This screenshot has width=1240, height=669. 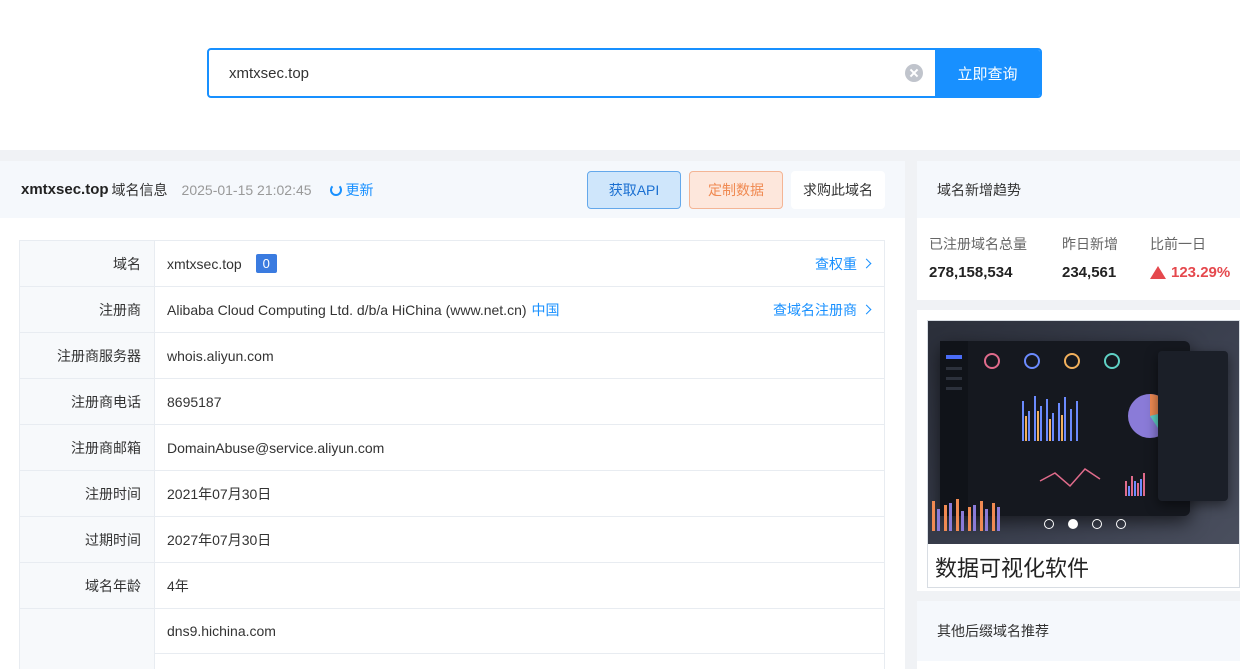 I want to click on check-weight-link: 查权重, so click(x=843, y=263).